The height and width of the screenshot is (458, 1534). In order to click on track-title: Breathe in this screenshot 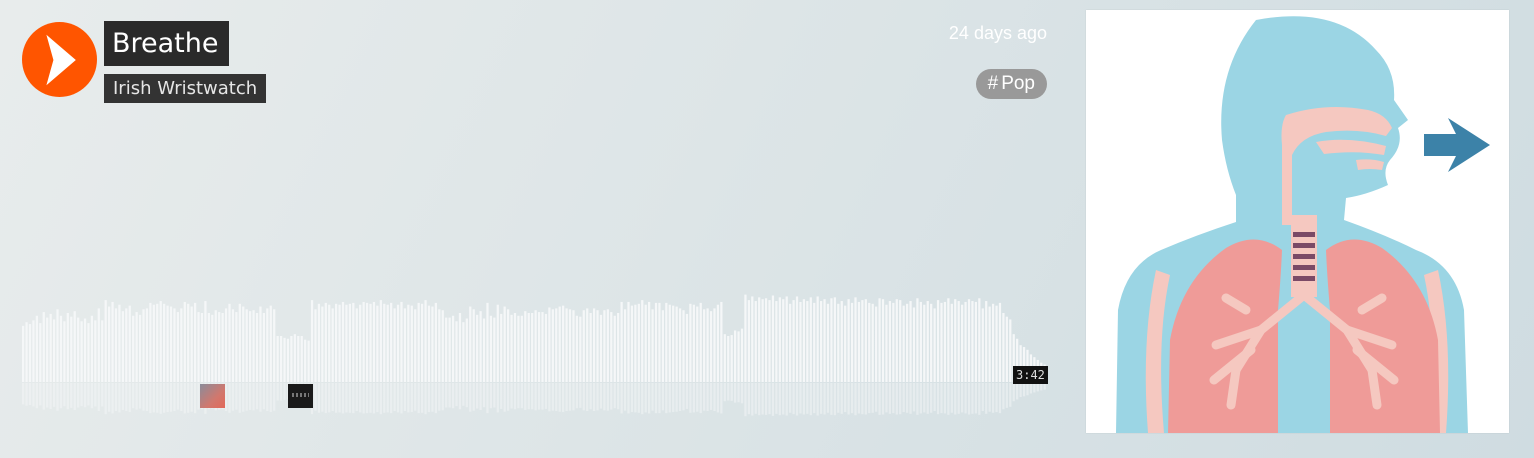, I will do `click(166, 43)`.